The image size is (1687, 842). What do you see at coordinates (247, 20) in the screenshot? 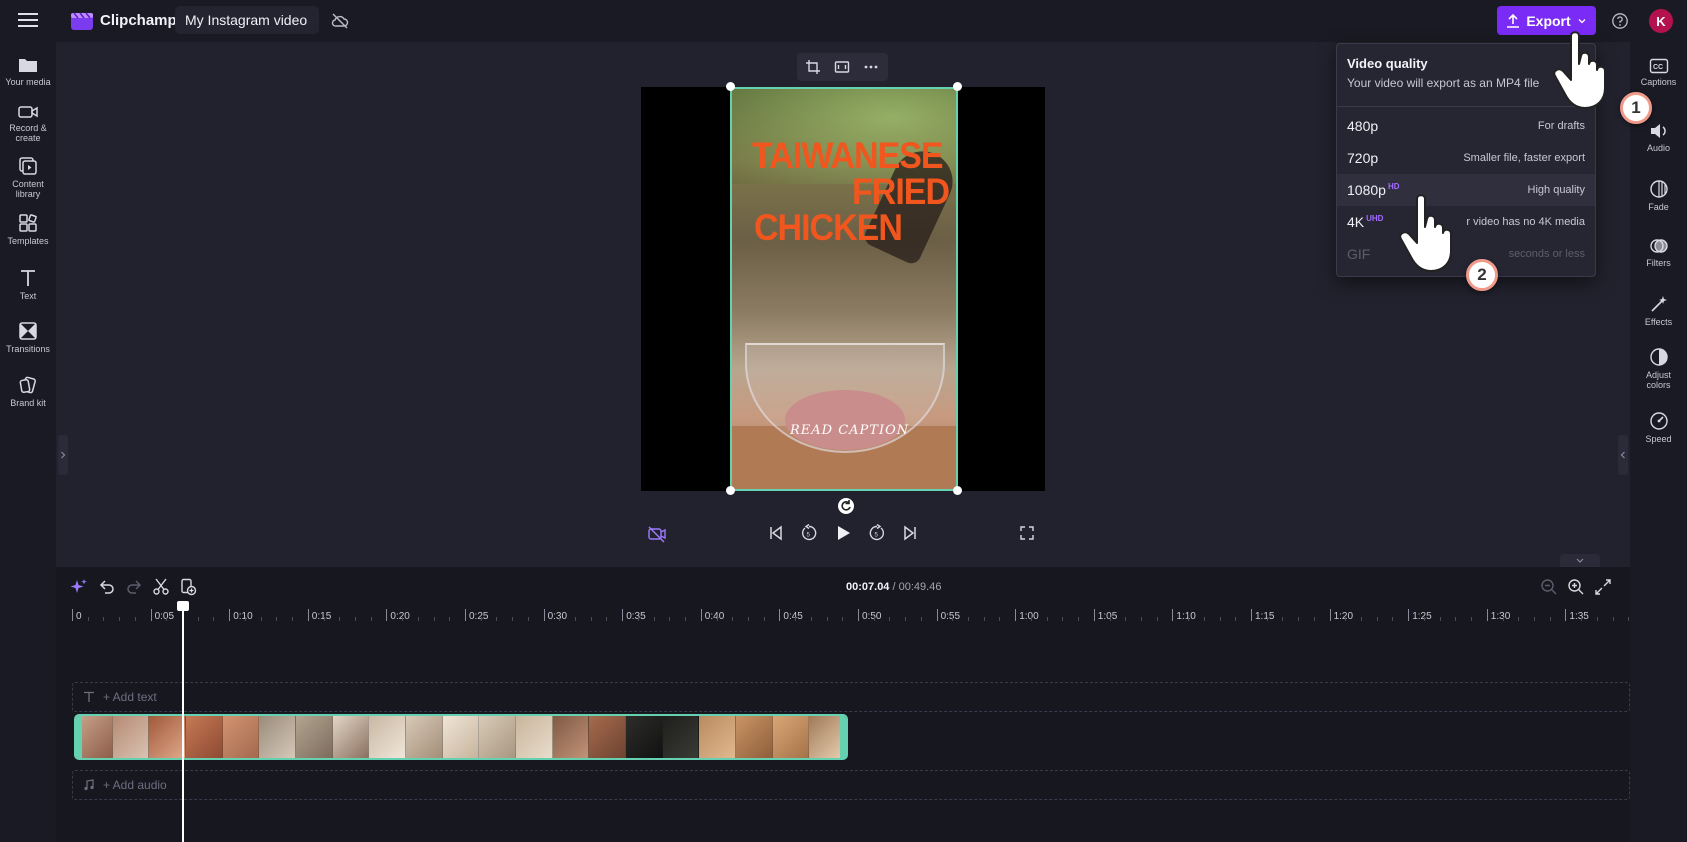
I see `project-title-input: My Instagram video` at bounding box center [247, 20].